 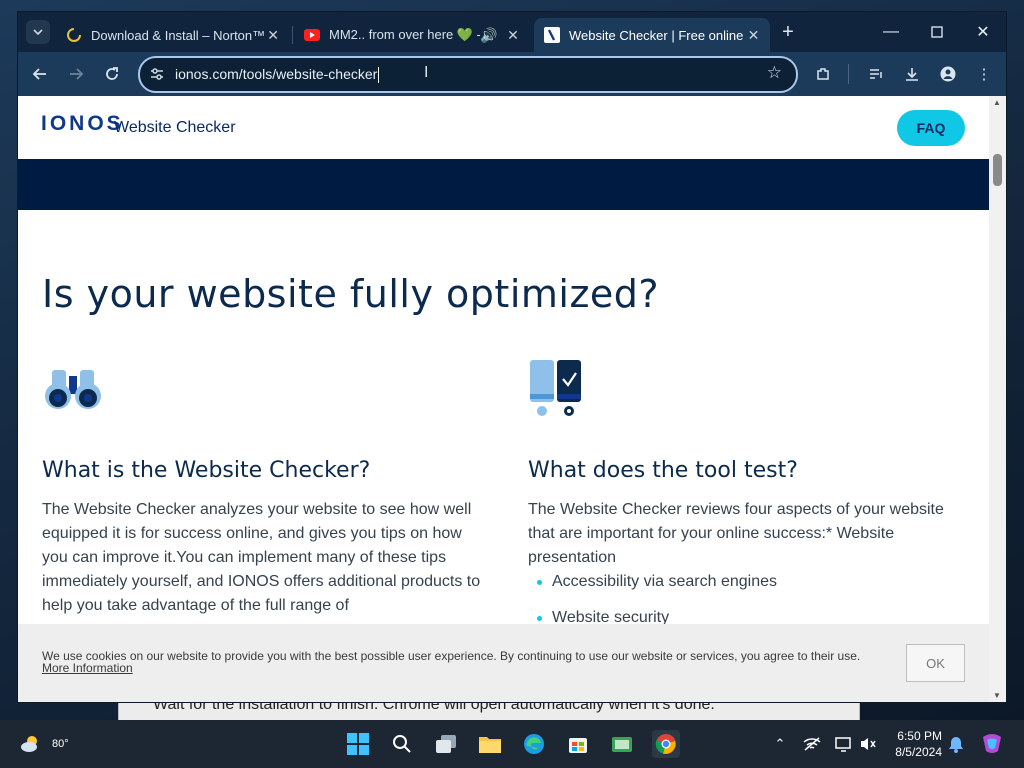 I want to click on tab-youtube: MM2.. from over here 💚 - 🔊 ✕, so click(x=412, y=35).